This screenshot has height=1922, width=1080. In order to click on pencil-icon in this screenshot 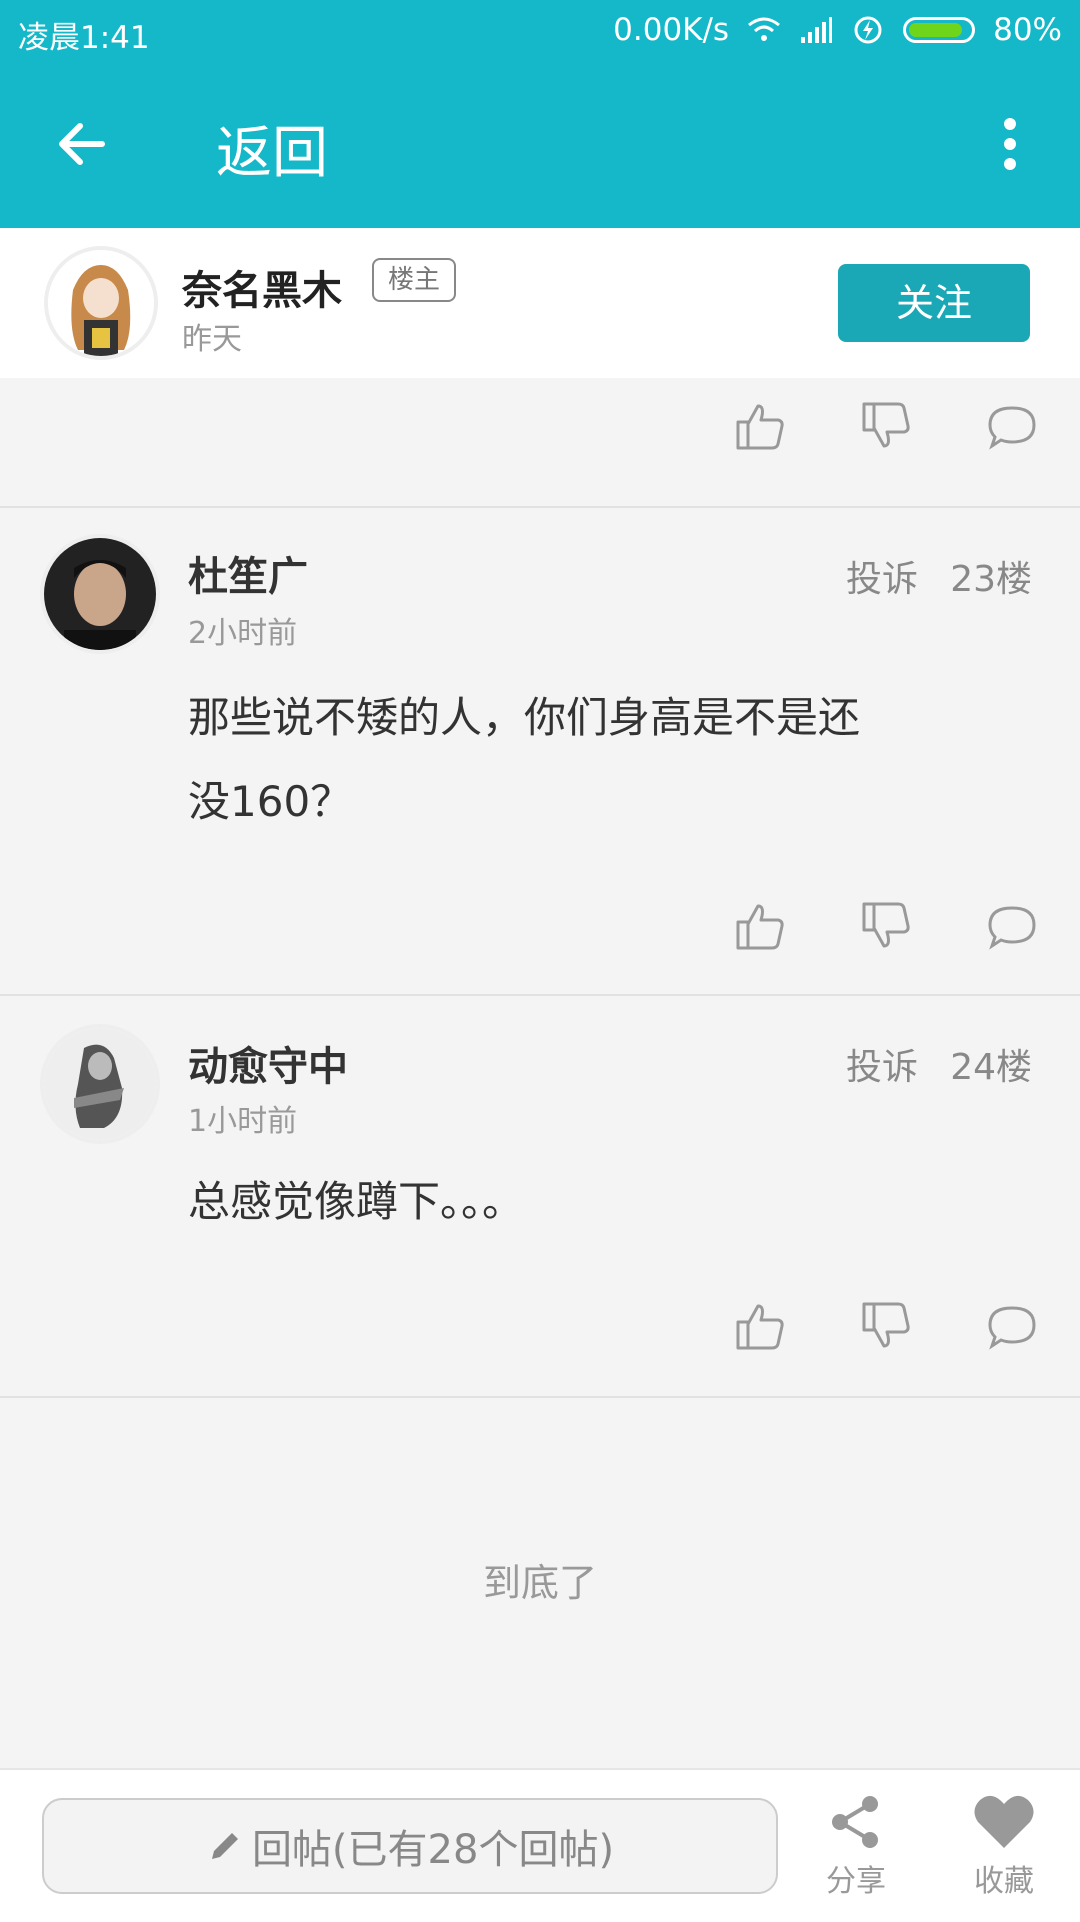, I will do `click(224, 1846)`.